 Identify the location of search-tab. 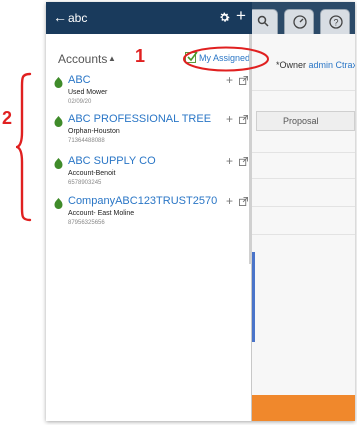
(263, 21).